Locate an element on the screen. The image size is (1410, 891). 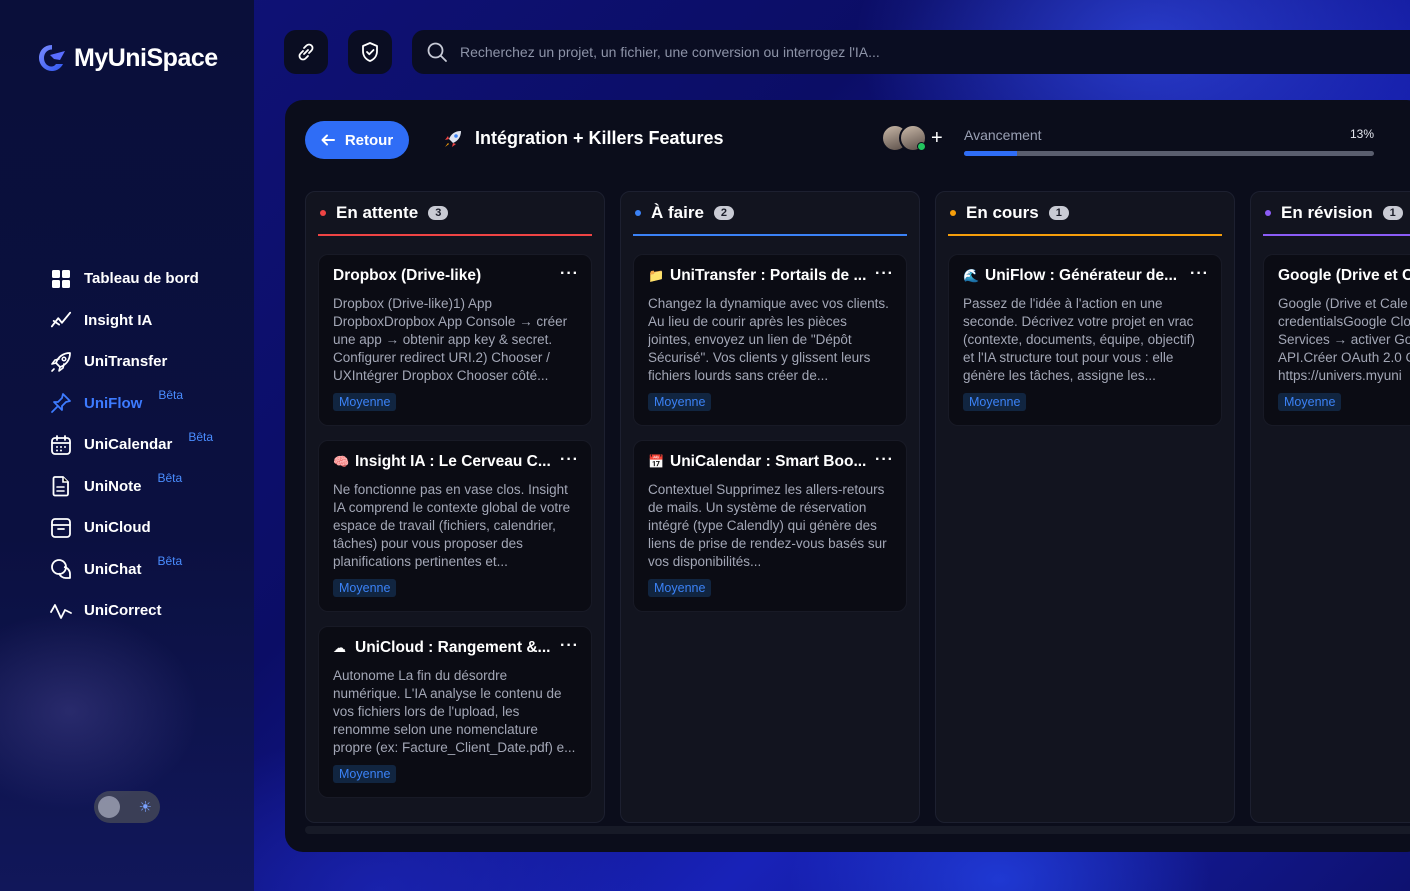
dashboard-icon is located at coordinates (61, 279).